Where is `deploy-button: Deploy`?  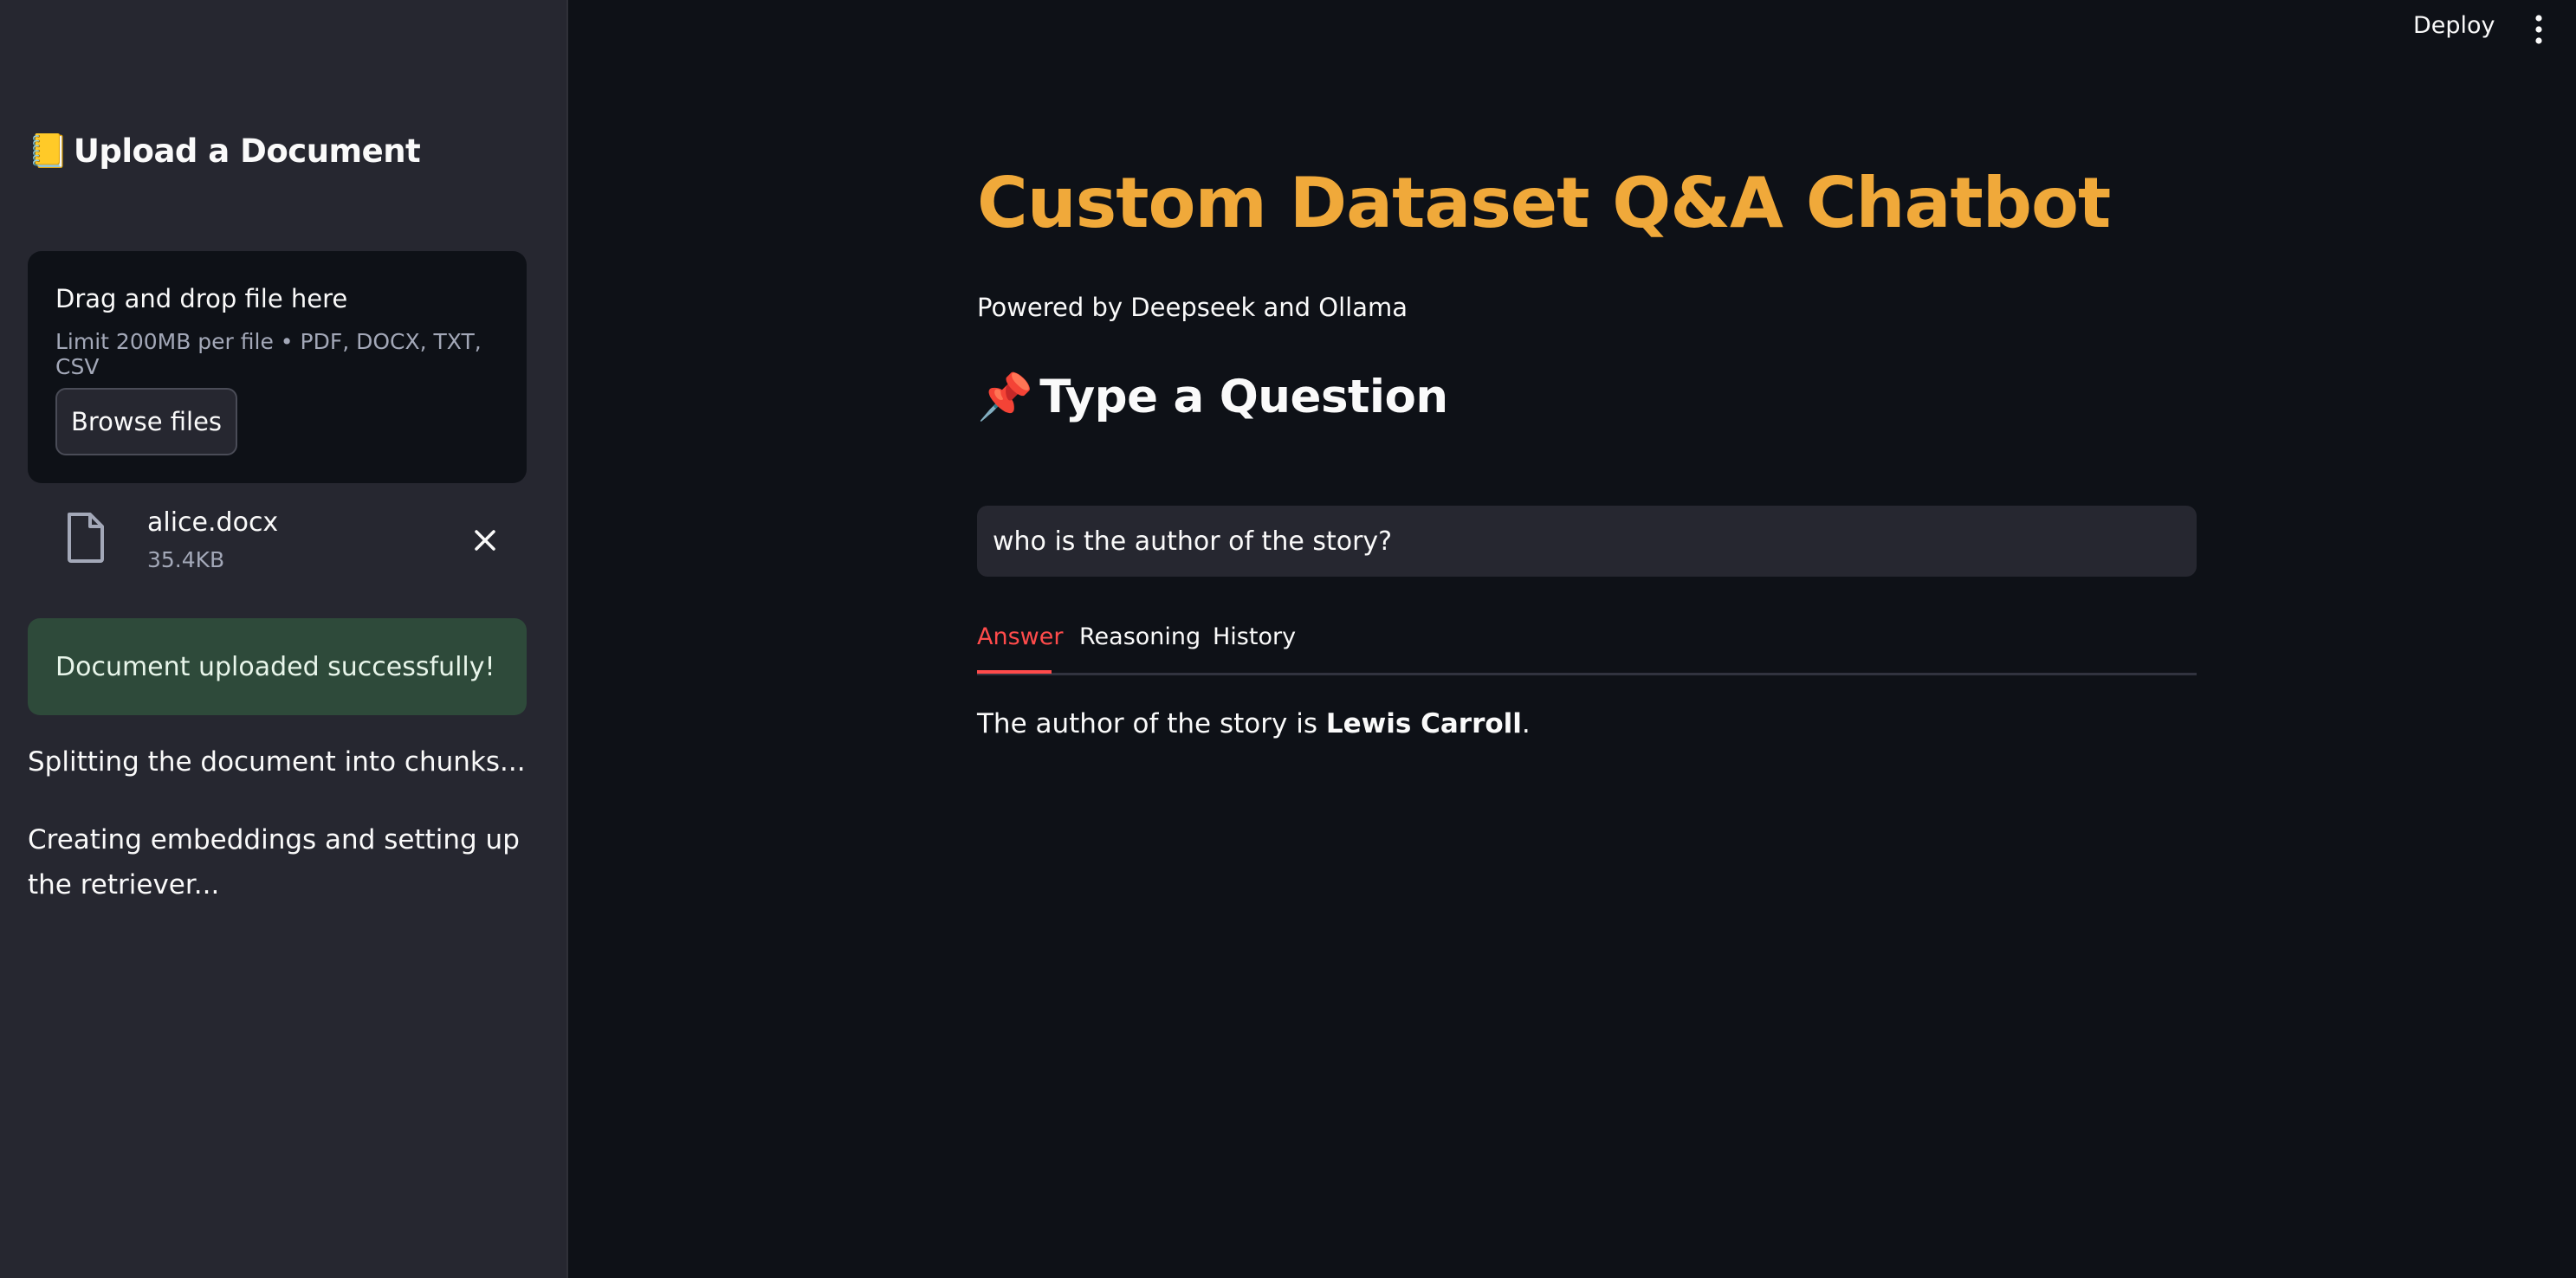 deploy-button: Deploy is located at coordinates (2454, 25).